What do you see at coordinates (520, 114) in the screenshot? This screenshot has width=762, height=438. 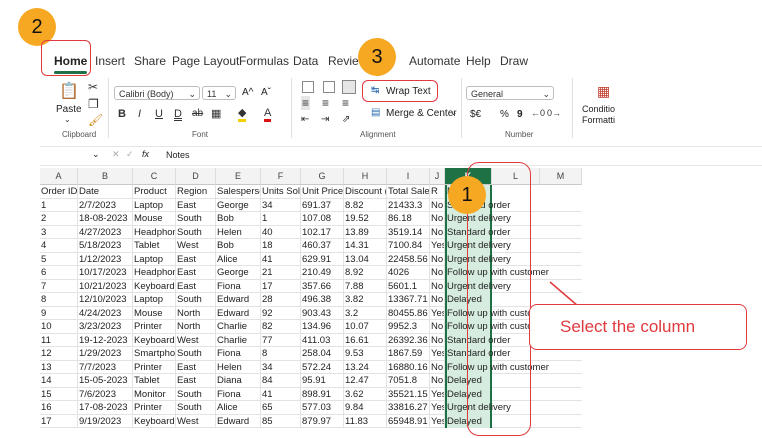 I see `comma-style-button: 9` at bounding box center [520, 114].